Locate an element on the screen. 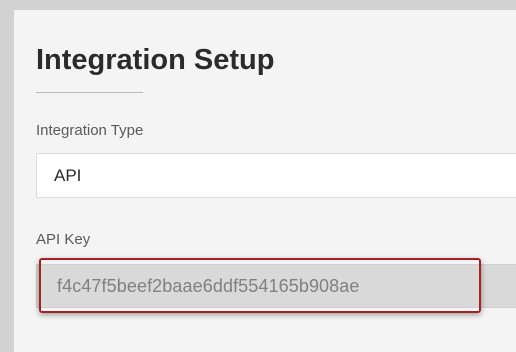 The image size is (516, 352). integration-type-label: Integration Type is located at coordinates (90, 130).